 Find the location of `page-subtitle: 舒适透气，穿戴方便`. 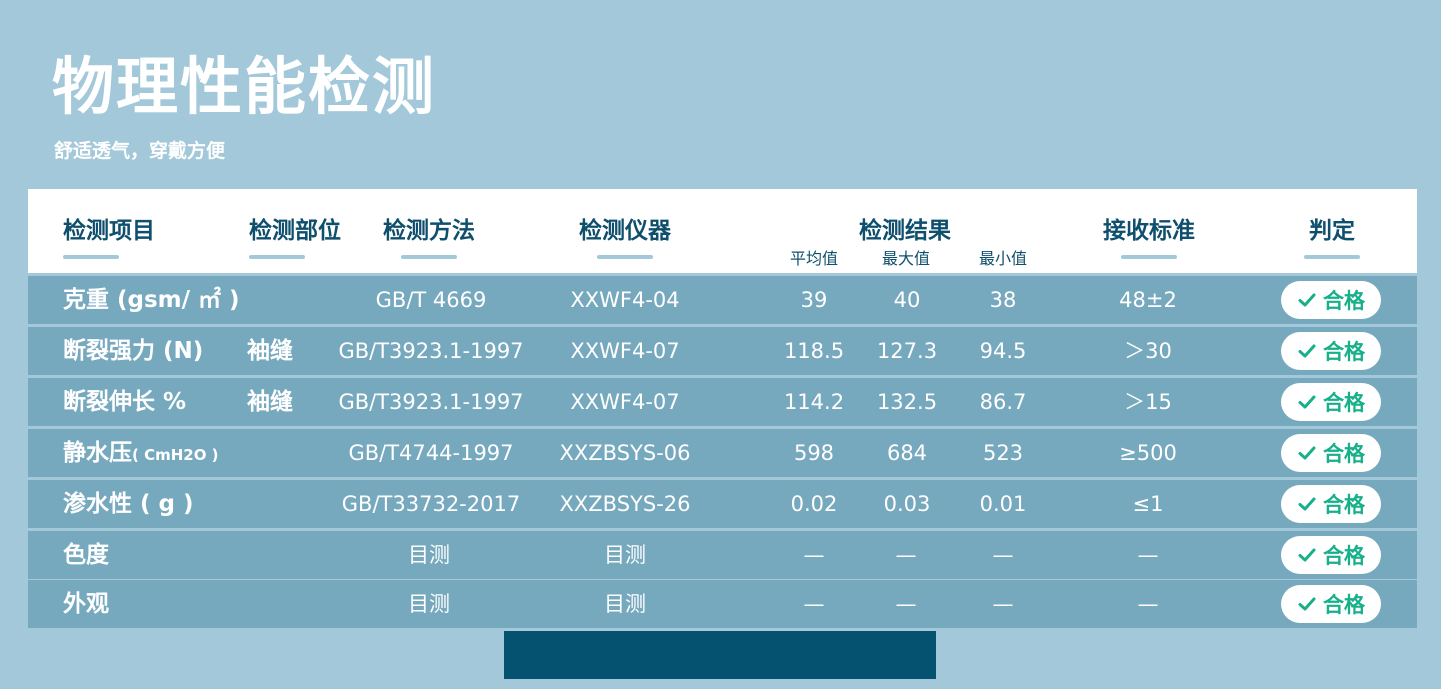

page-subtitle: 舒适透气，穿戴方便 is located at coordinates (140, 151).